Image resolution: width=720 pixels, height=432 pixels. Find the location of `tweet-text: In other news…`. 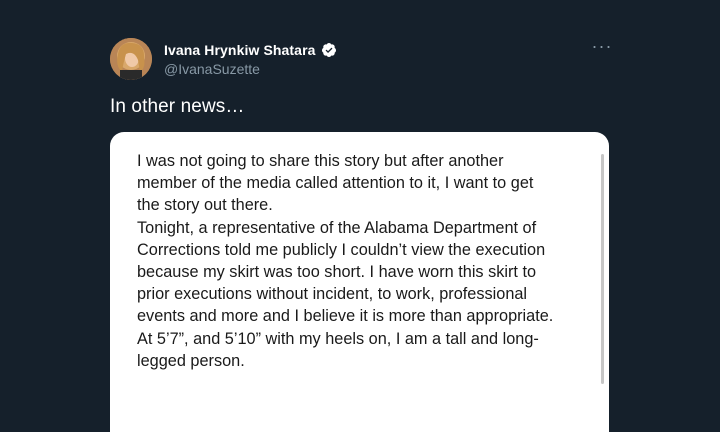

tweet-text: In other news… is located at coordinates (177, 106).